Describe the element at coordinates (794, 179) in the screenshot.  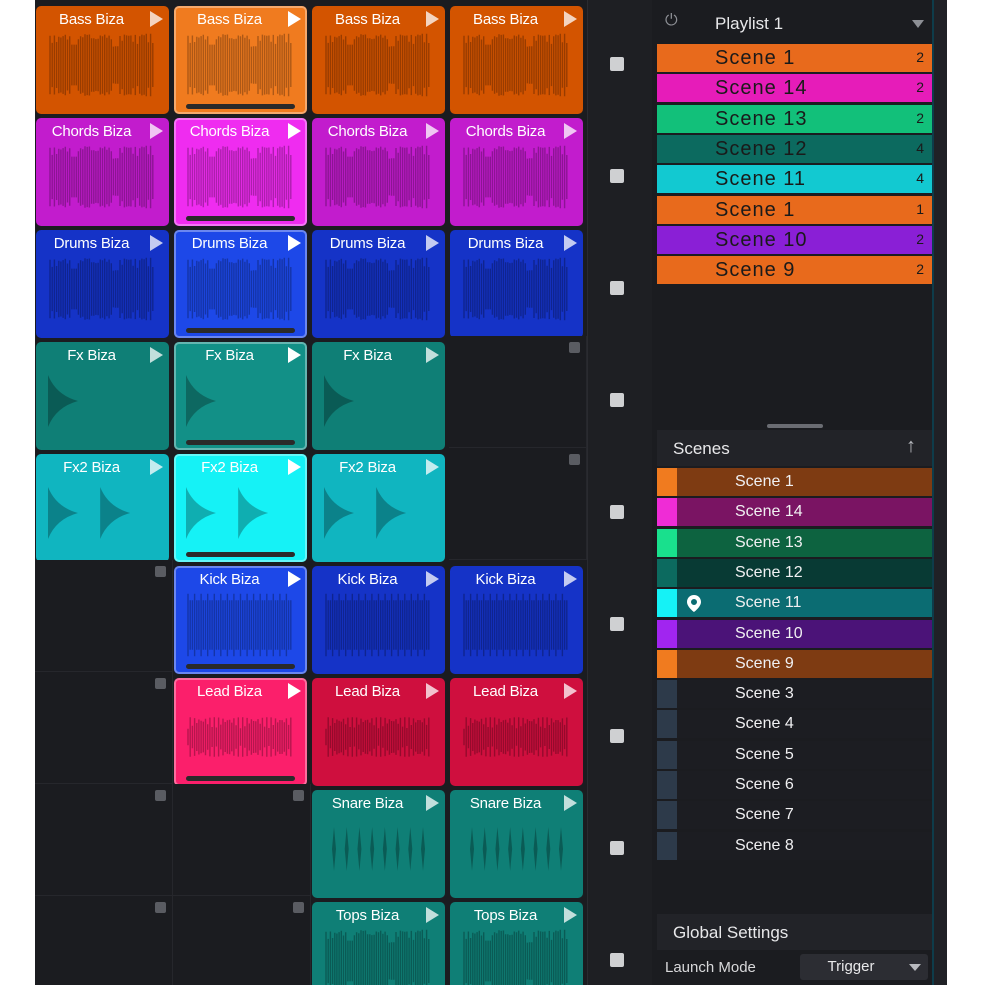
I see `playlist-item: Scene 11 4` at that location.